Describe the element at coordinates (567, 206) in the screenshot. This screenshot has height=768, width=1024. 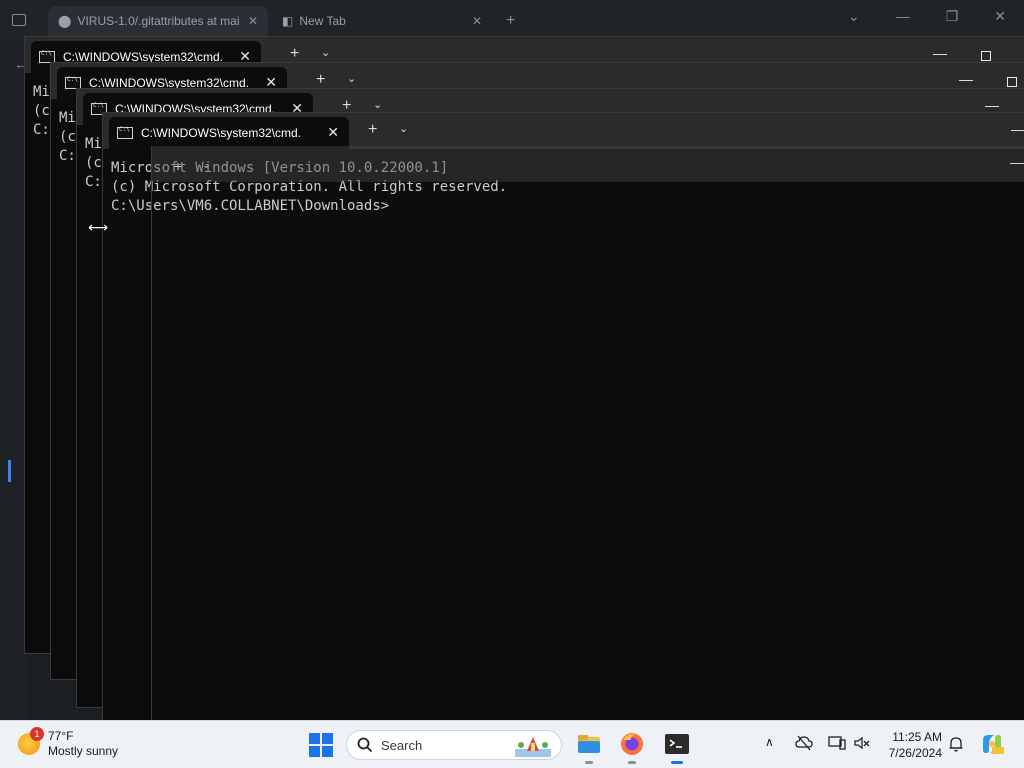
I see `terminal-prompt: C:\Users\VM6.COLLABNET\Downloads>` at that location.